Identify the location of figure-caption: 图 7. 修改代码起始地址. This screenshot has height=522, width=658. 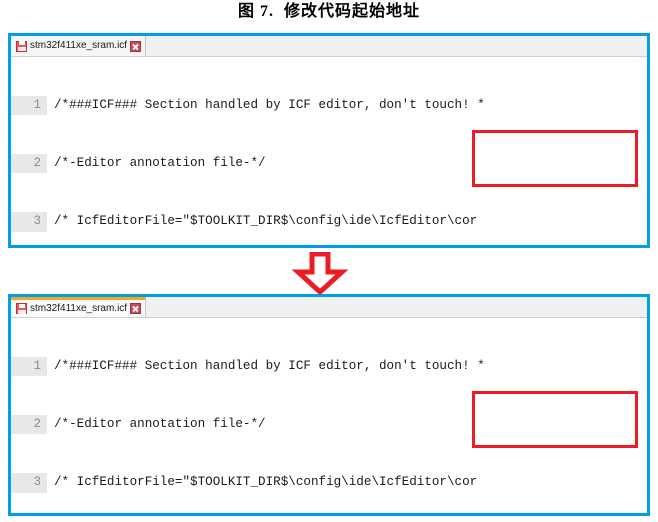
(328, 11).